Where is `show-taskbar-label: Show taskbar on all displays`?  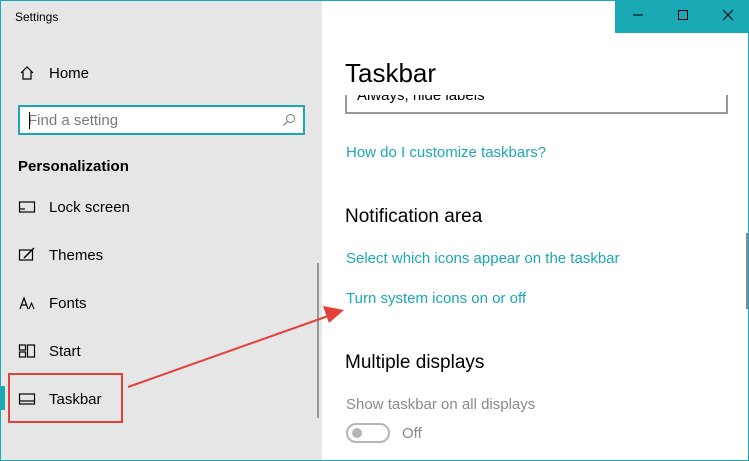
show-taskbar-label: Show taskbar on all displays is located at coordinates (441, 404).